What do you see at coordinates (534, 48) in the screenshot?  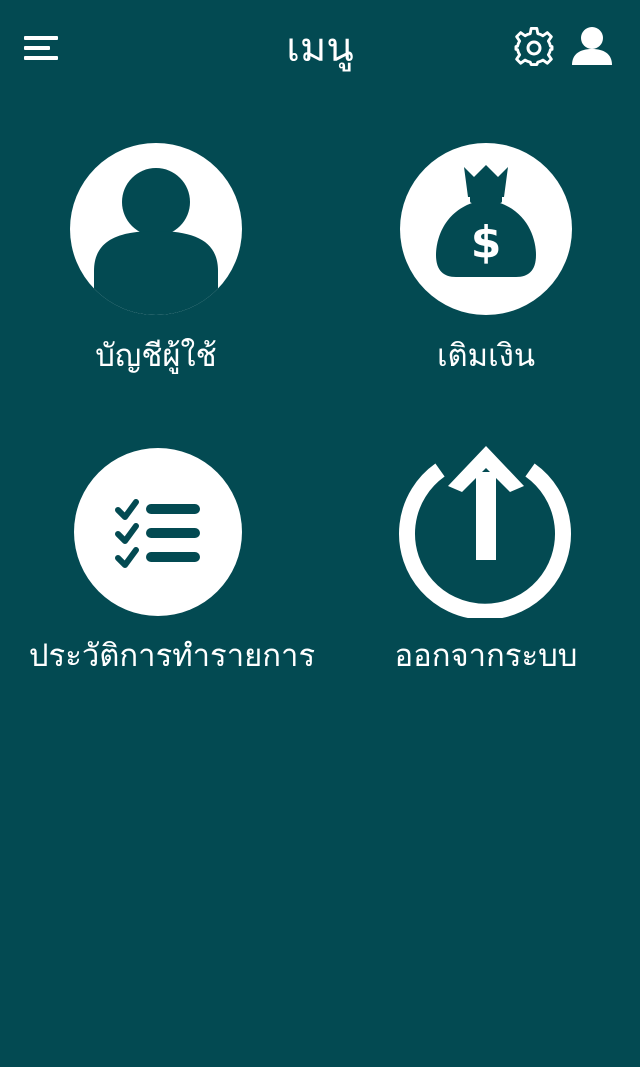 I see `gear-icon` at bounding box center [534, 48].